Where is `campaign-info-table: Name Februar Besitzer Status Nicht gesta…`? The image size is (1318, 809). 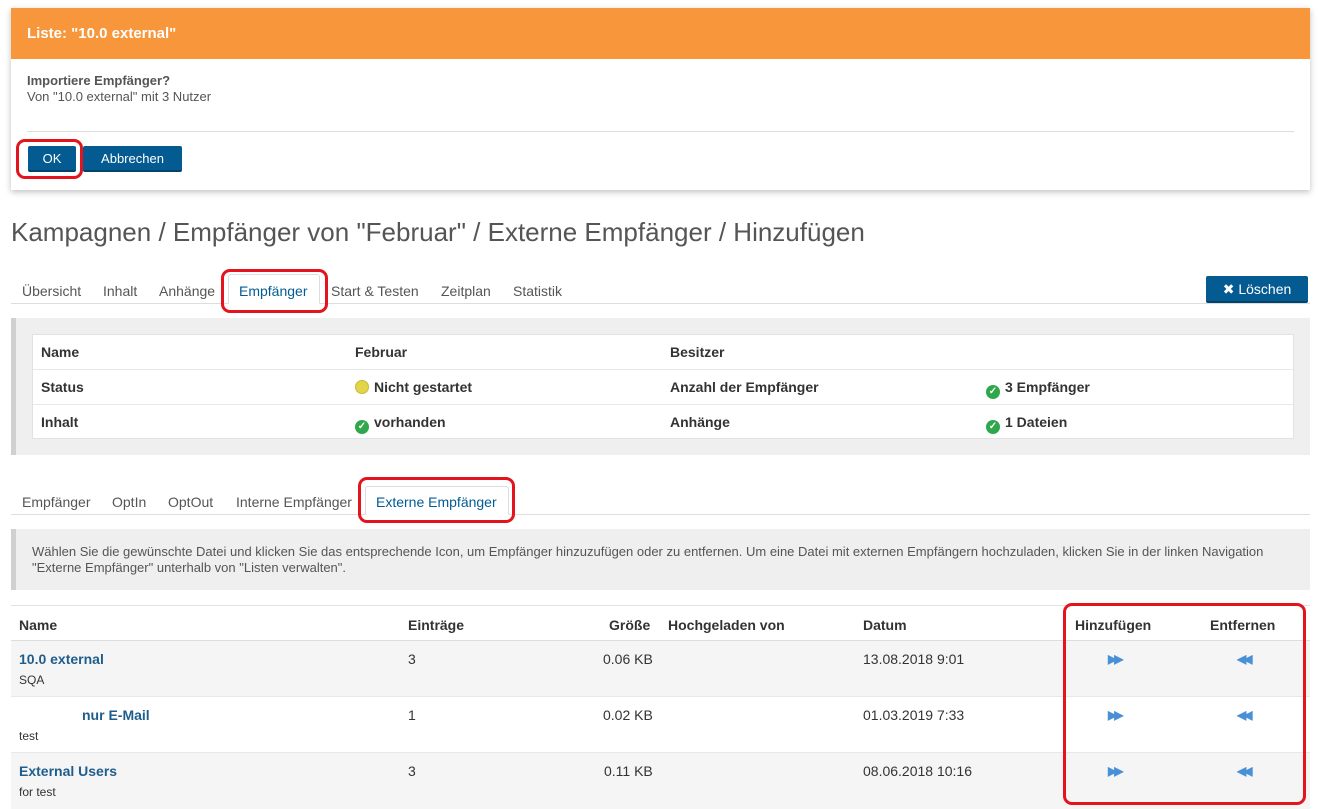 campaign-info-table: Name Februar Besitzer Status Nicht gesta… is located at coordinates (663, 386).